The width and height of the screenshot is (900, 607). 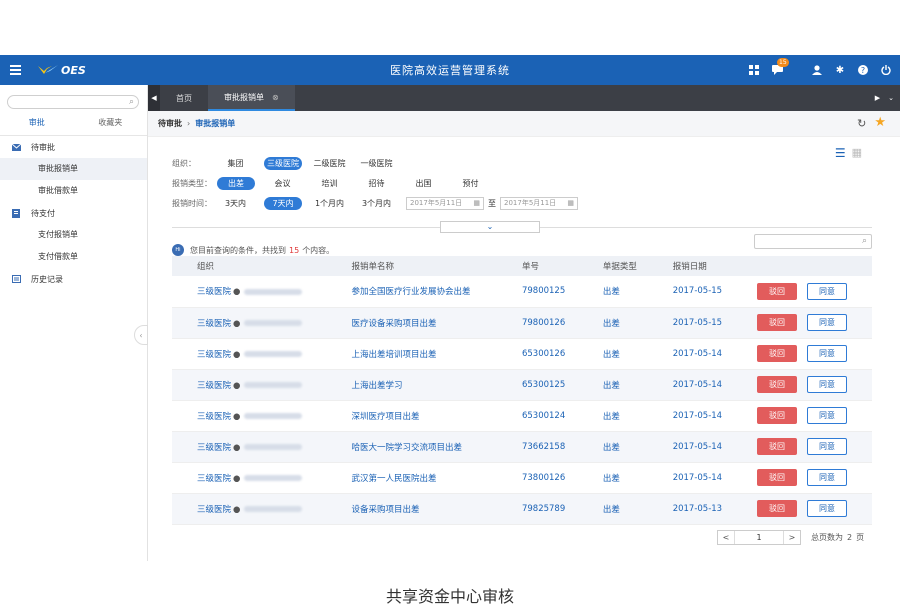 What do you see at coordinates (178, 250) in the screenshot?
I see `info-icon: Hi` at bounding box center [178, 250].